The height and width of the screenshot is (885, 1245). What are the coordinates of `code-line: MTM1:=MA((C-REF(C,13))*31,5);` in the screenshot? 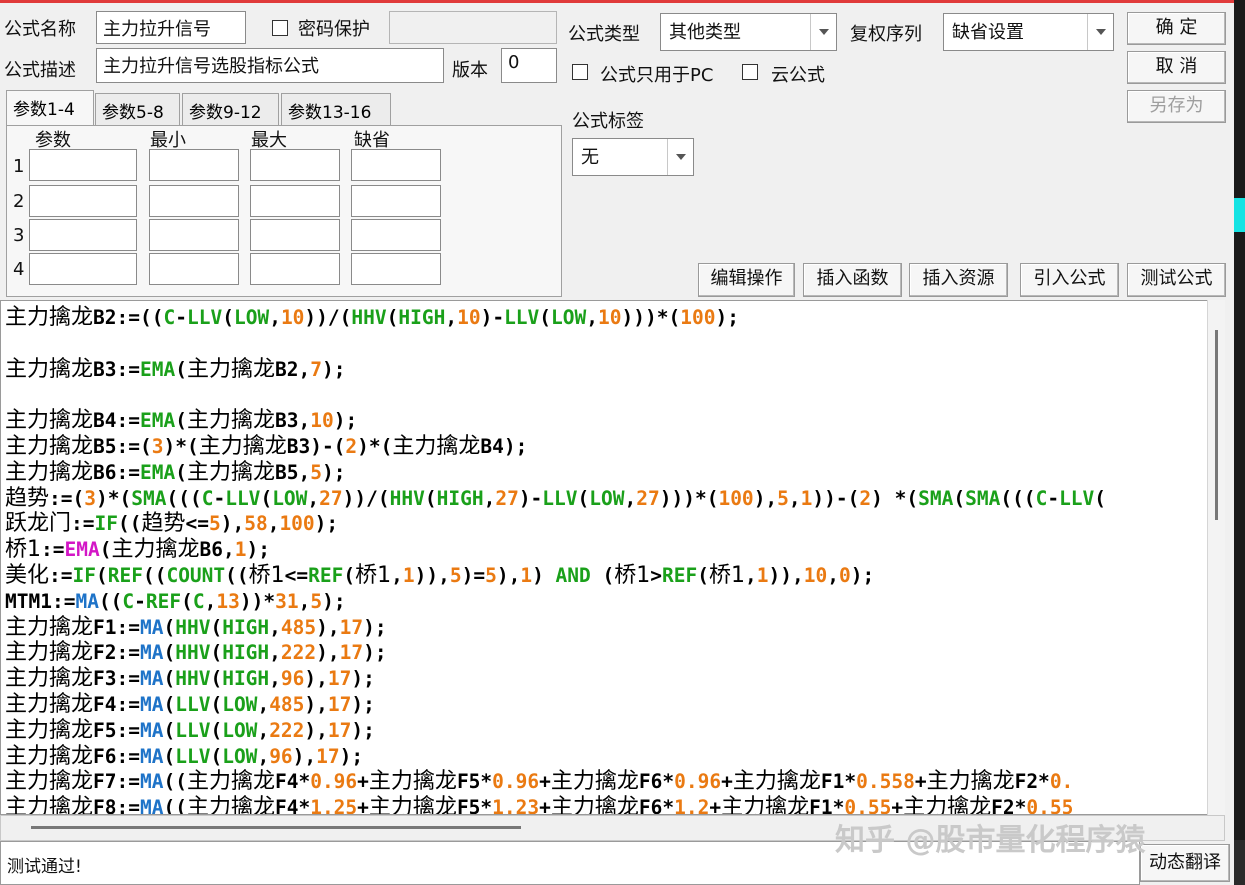 It's located at (175, 601).